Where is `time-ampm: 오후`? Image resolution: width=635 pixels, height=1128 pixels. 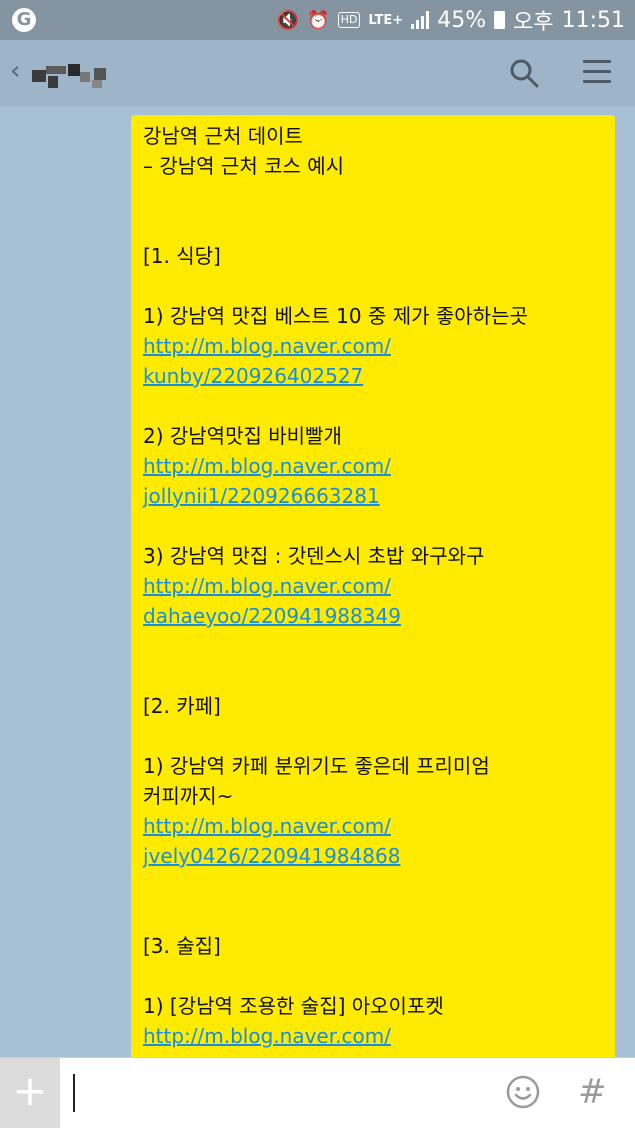
time-ampm: 오후 is located at coordinates (533, 22).